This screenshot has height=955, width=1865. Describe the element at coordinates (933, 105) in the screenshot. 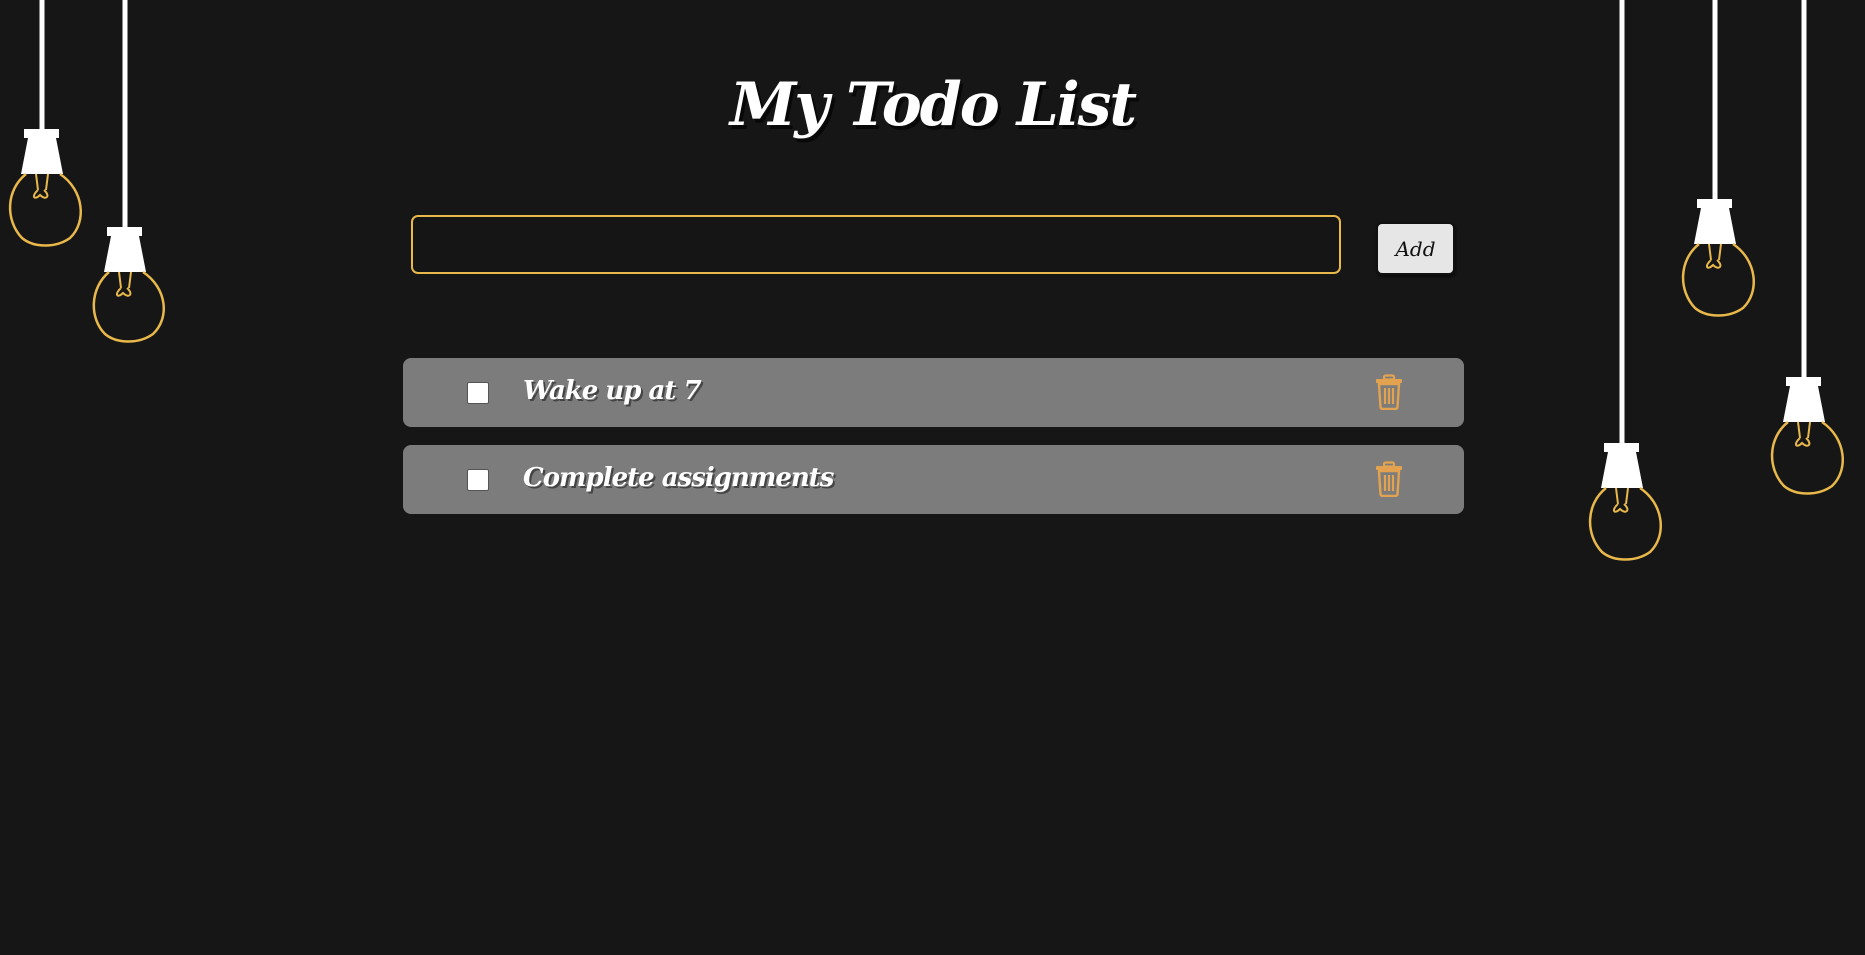

I see `page-title: My Todo List` at that location.